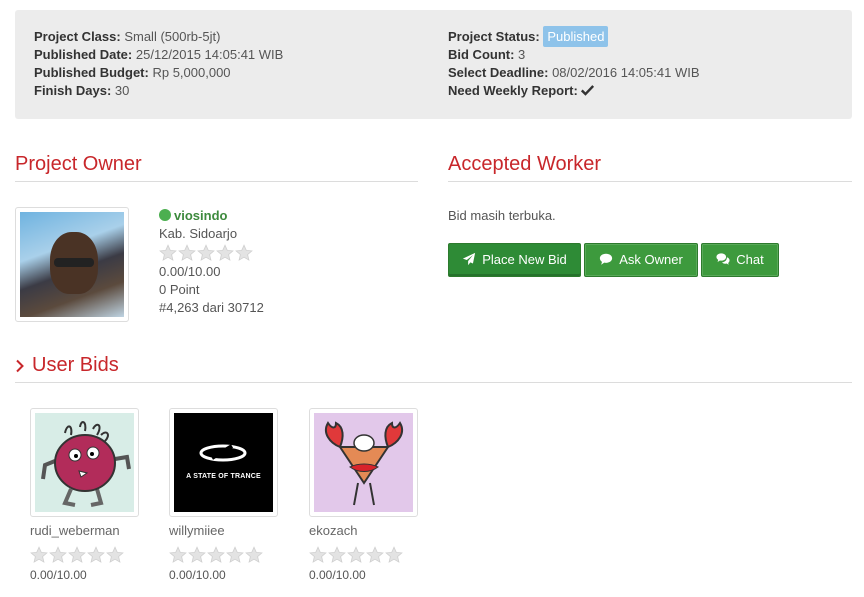 This screenshot has height=597, width=864. What do you see at coordinates (77, 36) in the screenshot?
I see `project-class-label: Project Class:` at bounding box center [77, 36].